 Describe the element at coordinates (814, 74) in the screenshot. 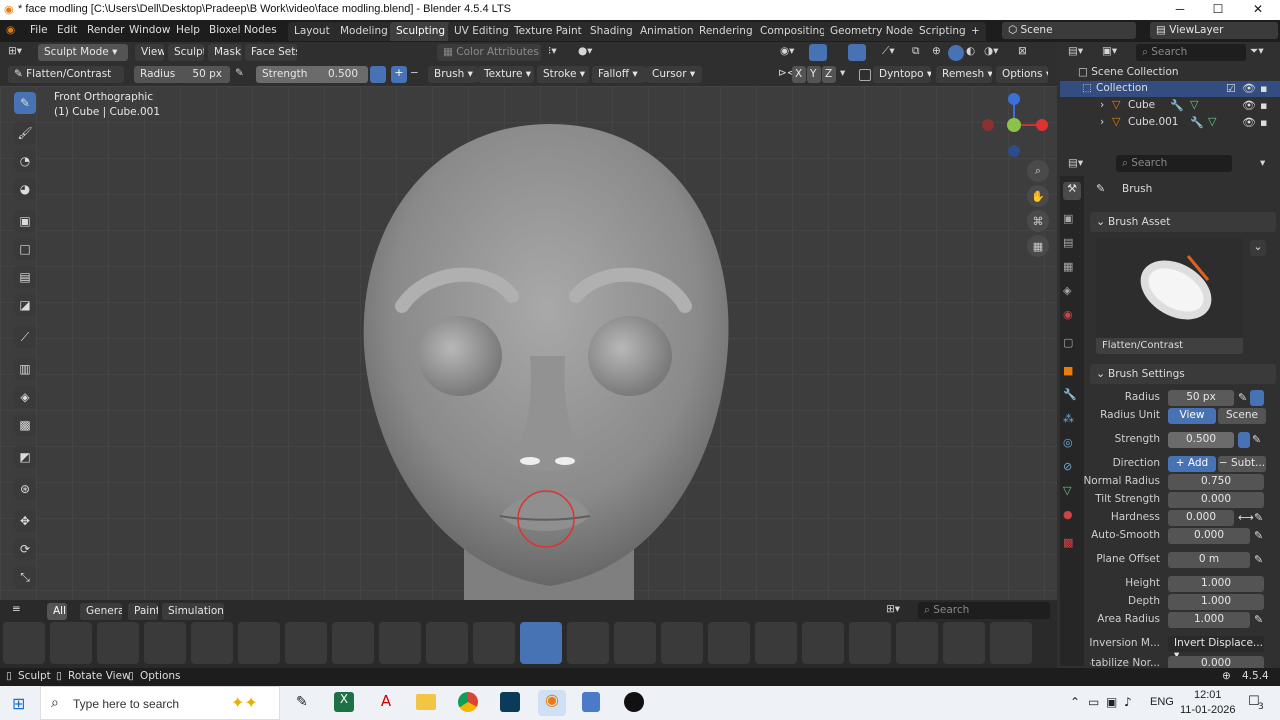

I see `mirror-y-toggle: Y` at that location.